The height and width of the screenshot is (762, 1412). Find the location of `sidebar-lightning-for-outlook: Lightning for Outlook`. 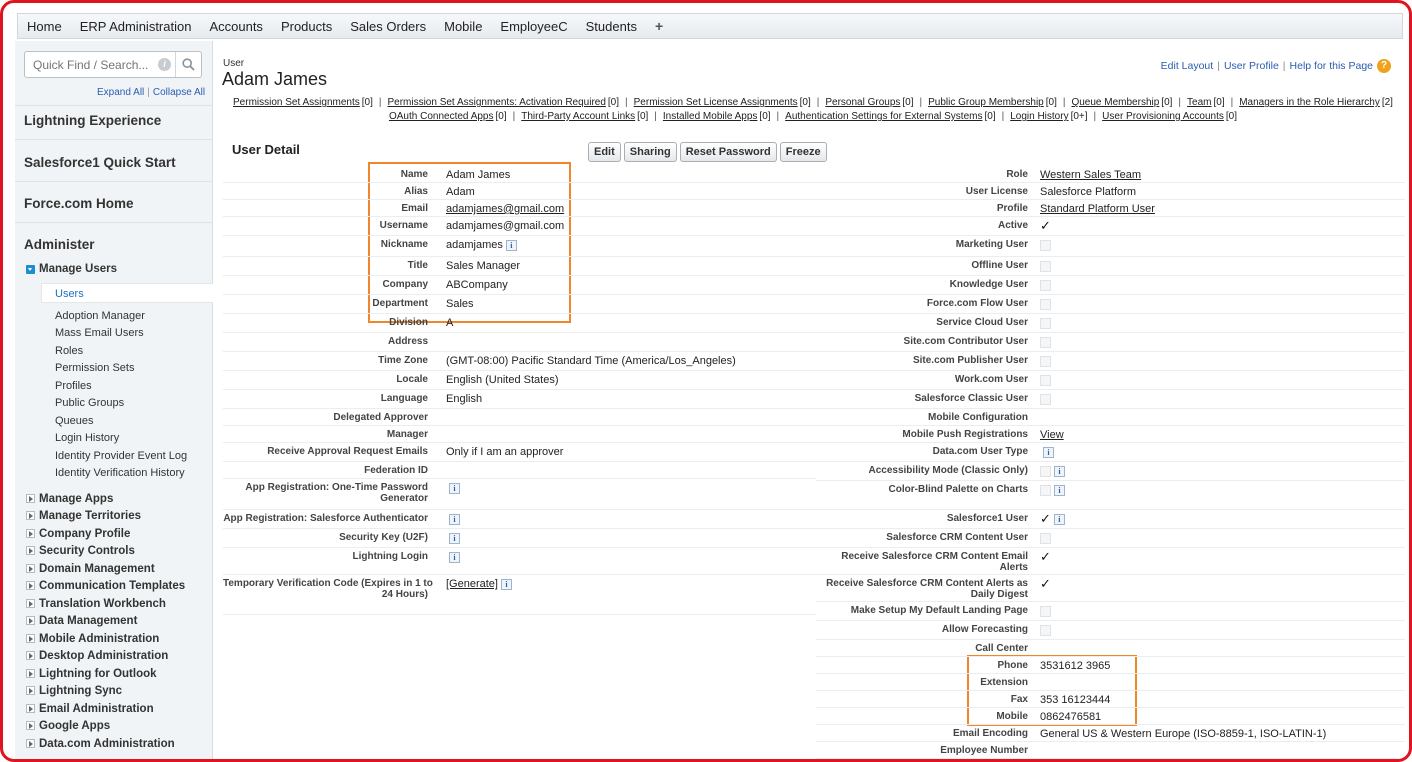

sidebar-lightning-for-outlook: Lightning for Outlook is located at coordinates (98, 674).